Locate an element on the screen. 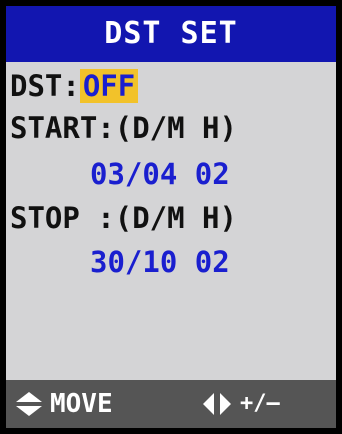 The height and width of the screenshot is (434, 342). adjust-hint: +/– is located at coordinates (241, 404).